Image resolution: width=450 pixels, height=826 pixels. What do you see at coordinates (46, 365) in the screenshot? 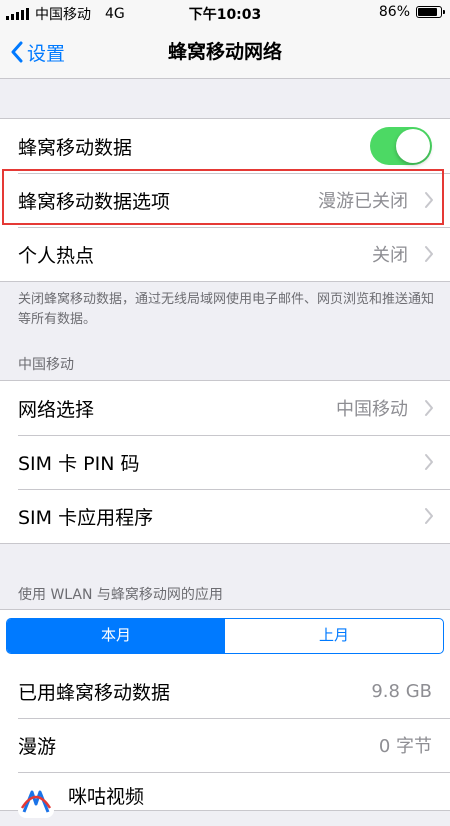
I see `carrier-section-header: 中国移动` at bounding box center [46, 365].